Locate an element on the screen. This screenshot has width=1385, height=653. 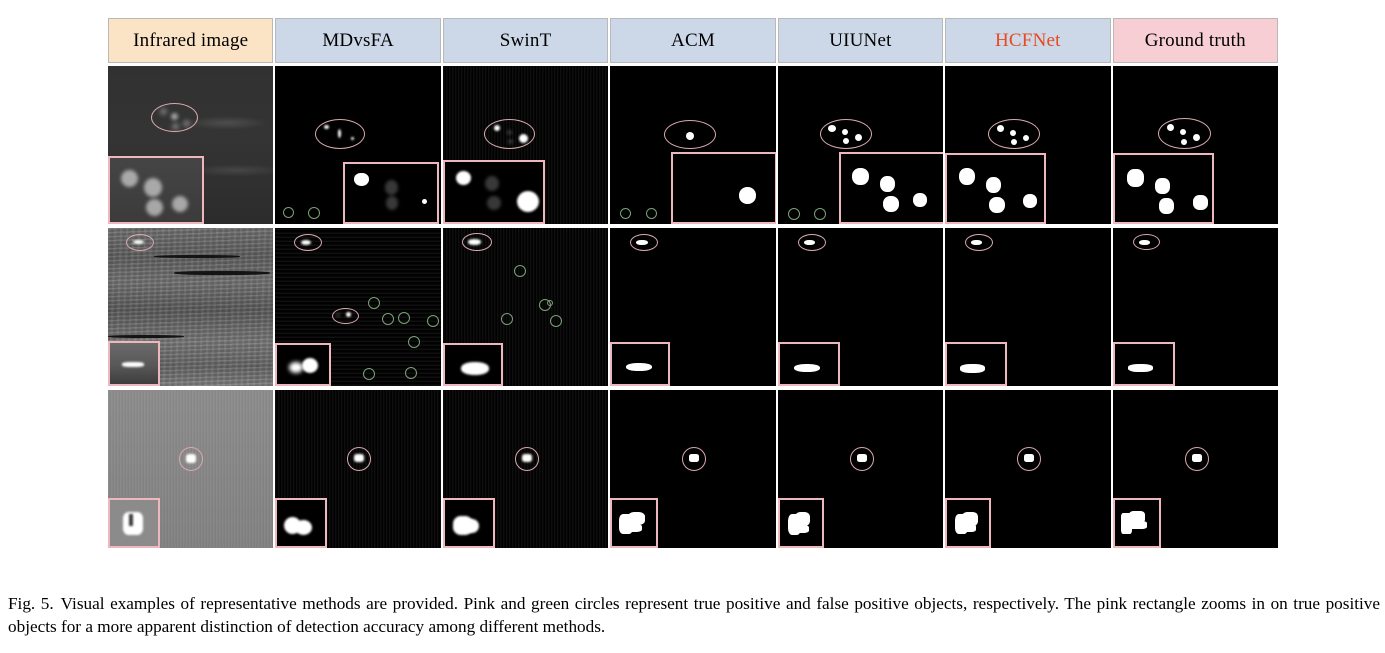
panel-row1-acm is located at coordinates (693, 145).